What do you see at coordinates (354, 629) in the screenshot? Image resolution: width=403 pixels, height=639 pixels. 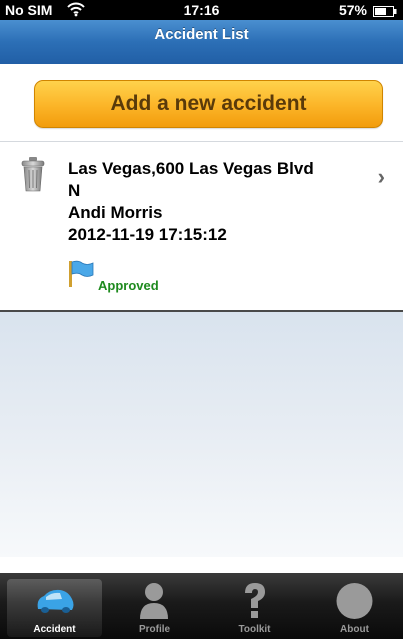 I see `tab-about-label: About` at bounding box center [354, 629].